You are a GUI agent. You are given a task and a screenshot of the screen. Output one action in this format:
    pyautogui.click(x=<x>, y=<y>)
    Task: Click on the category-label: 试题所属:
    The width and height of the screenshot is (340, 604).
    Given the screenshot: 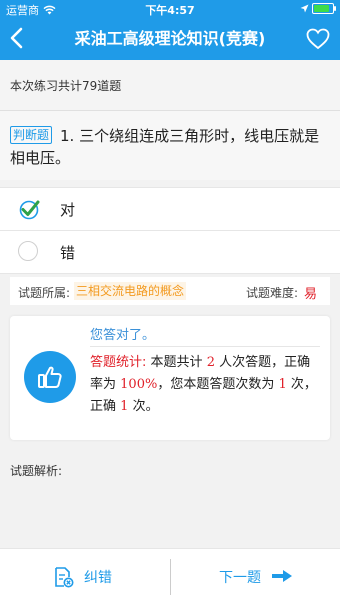 What is the action you would take?
    pyautogui.click(x=44, y=293)
    